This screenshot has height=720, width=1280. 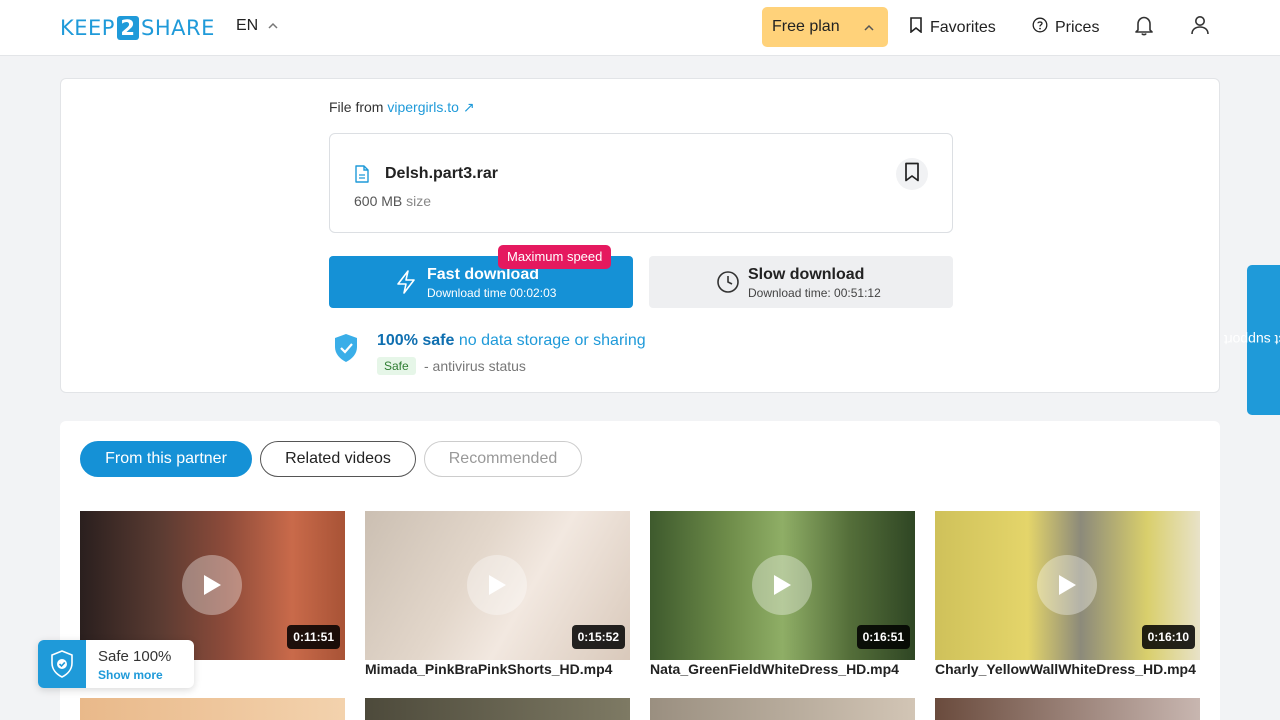 I want to click on add-to-favorites-button, so click(x=912, y=174).